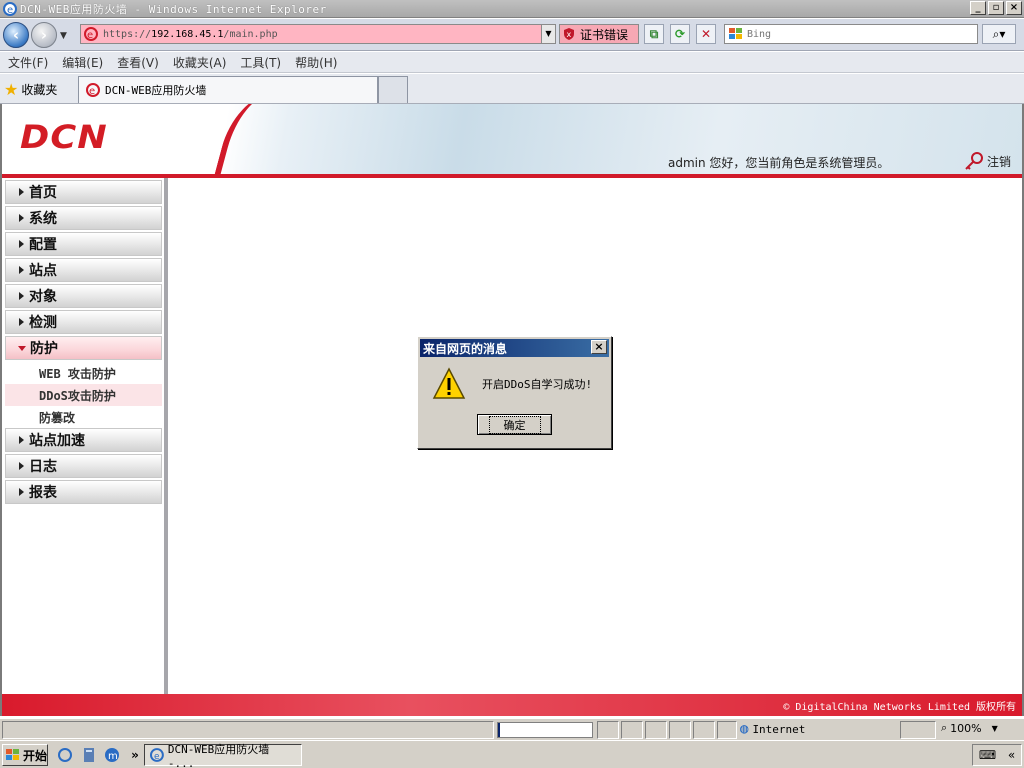 This screenshot has height=768, width=1024. I want to click on system-tray: ⌨ «, so click(997, 755).